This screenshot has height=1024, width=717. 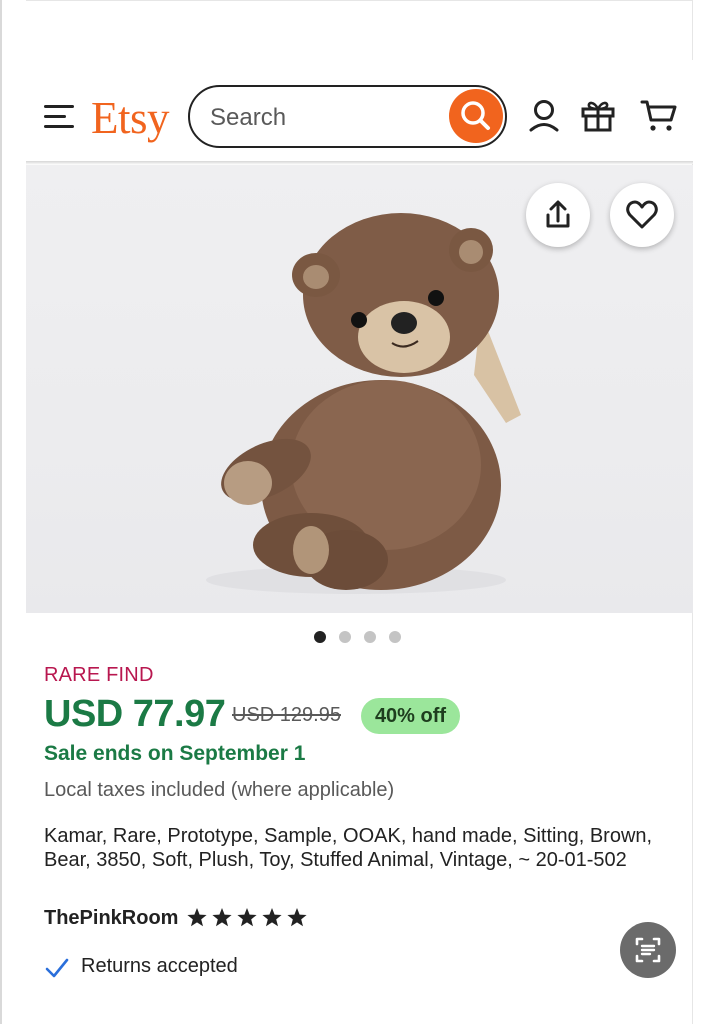 I want to click on star-rating, so click(x=247, y=921).